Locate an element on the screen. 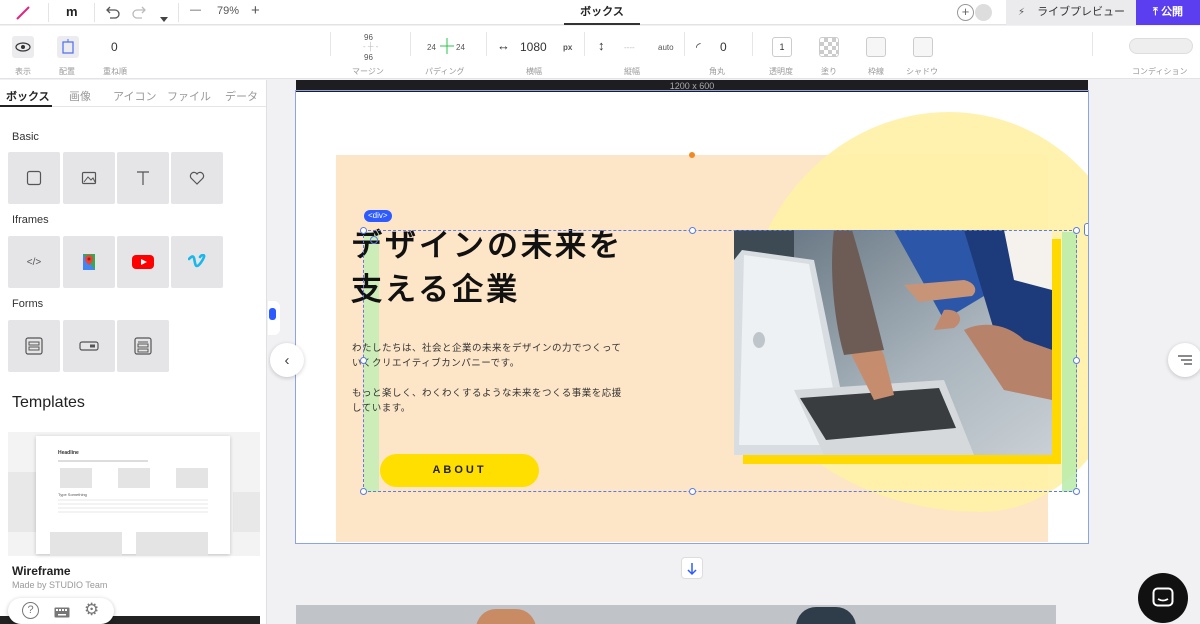 The width and height of the screenshot is (1200, 624). embed-code-tile: </> is located at coordinates (34, 262).